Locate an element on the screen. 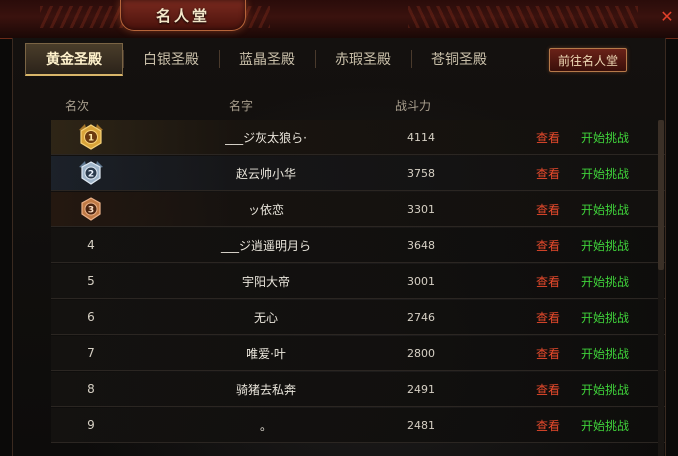 Image resolution: width=678 pixels, height=456 pixels. tab-bar: 黄金圣殿 白银圣殿 蓝晶圣殿 赤瑕圣殿 苍铜圣殿 is located at coordinates (266, 59).